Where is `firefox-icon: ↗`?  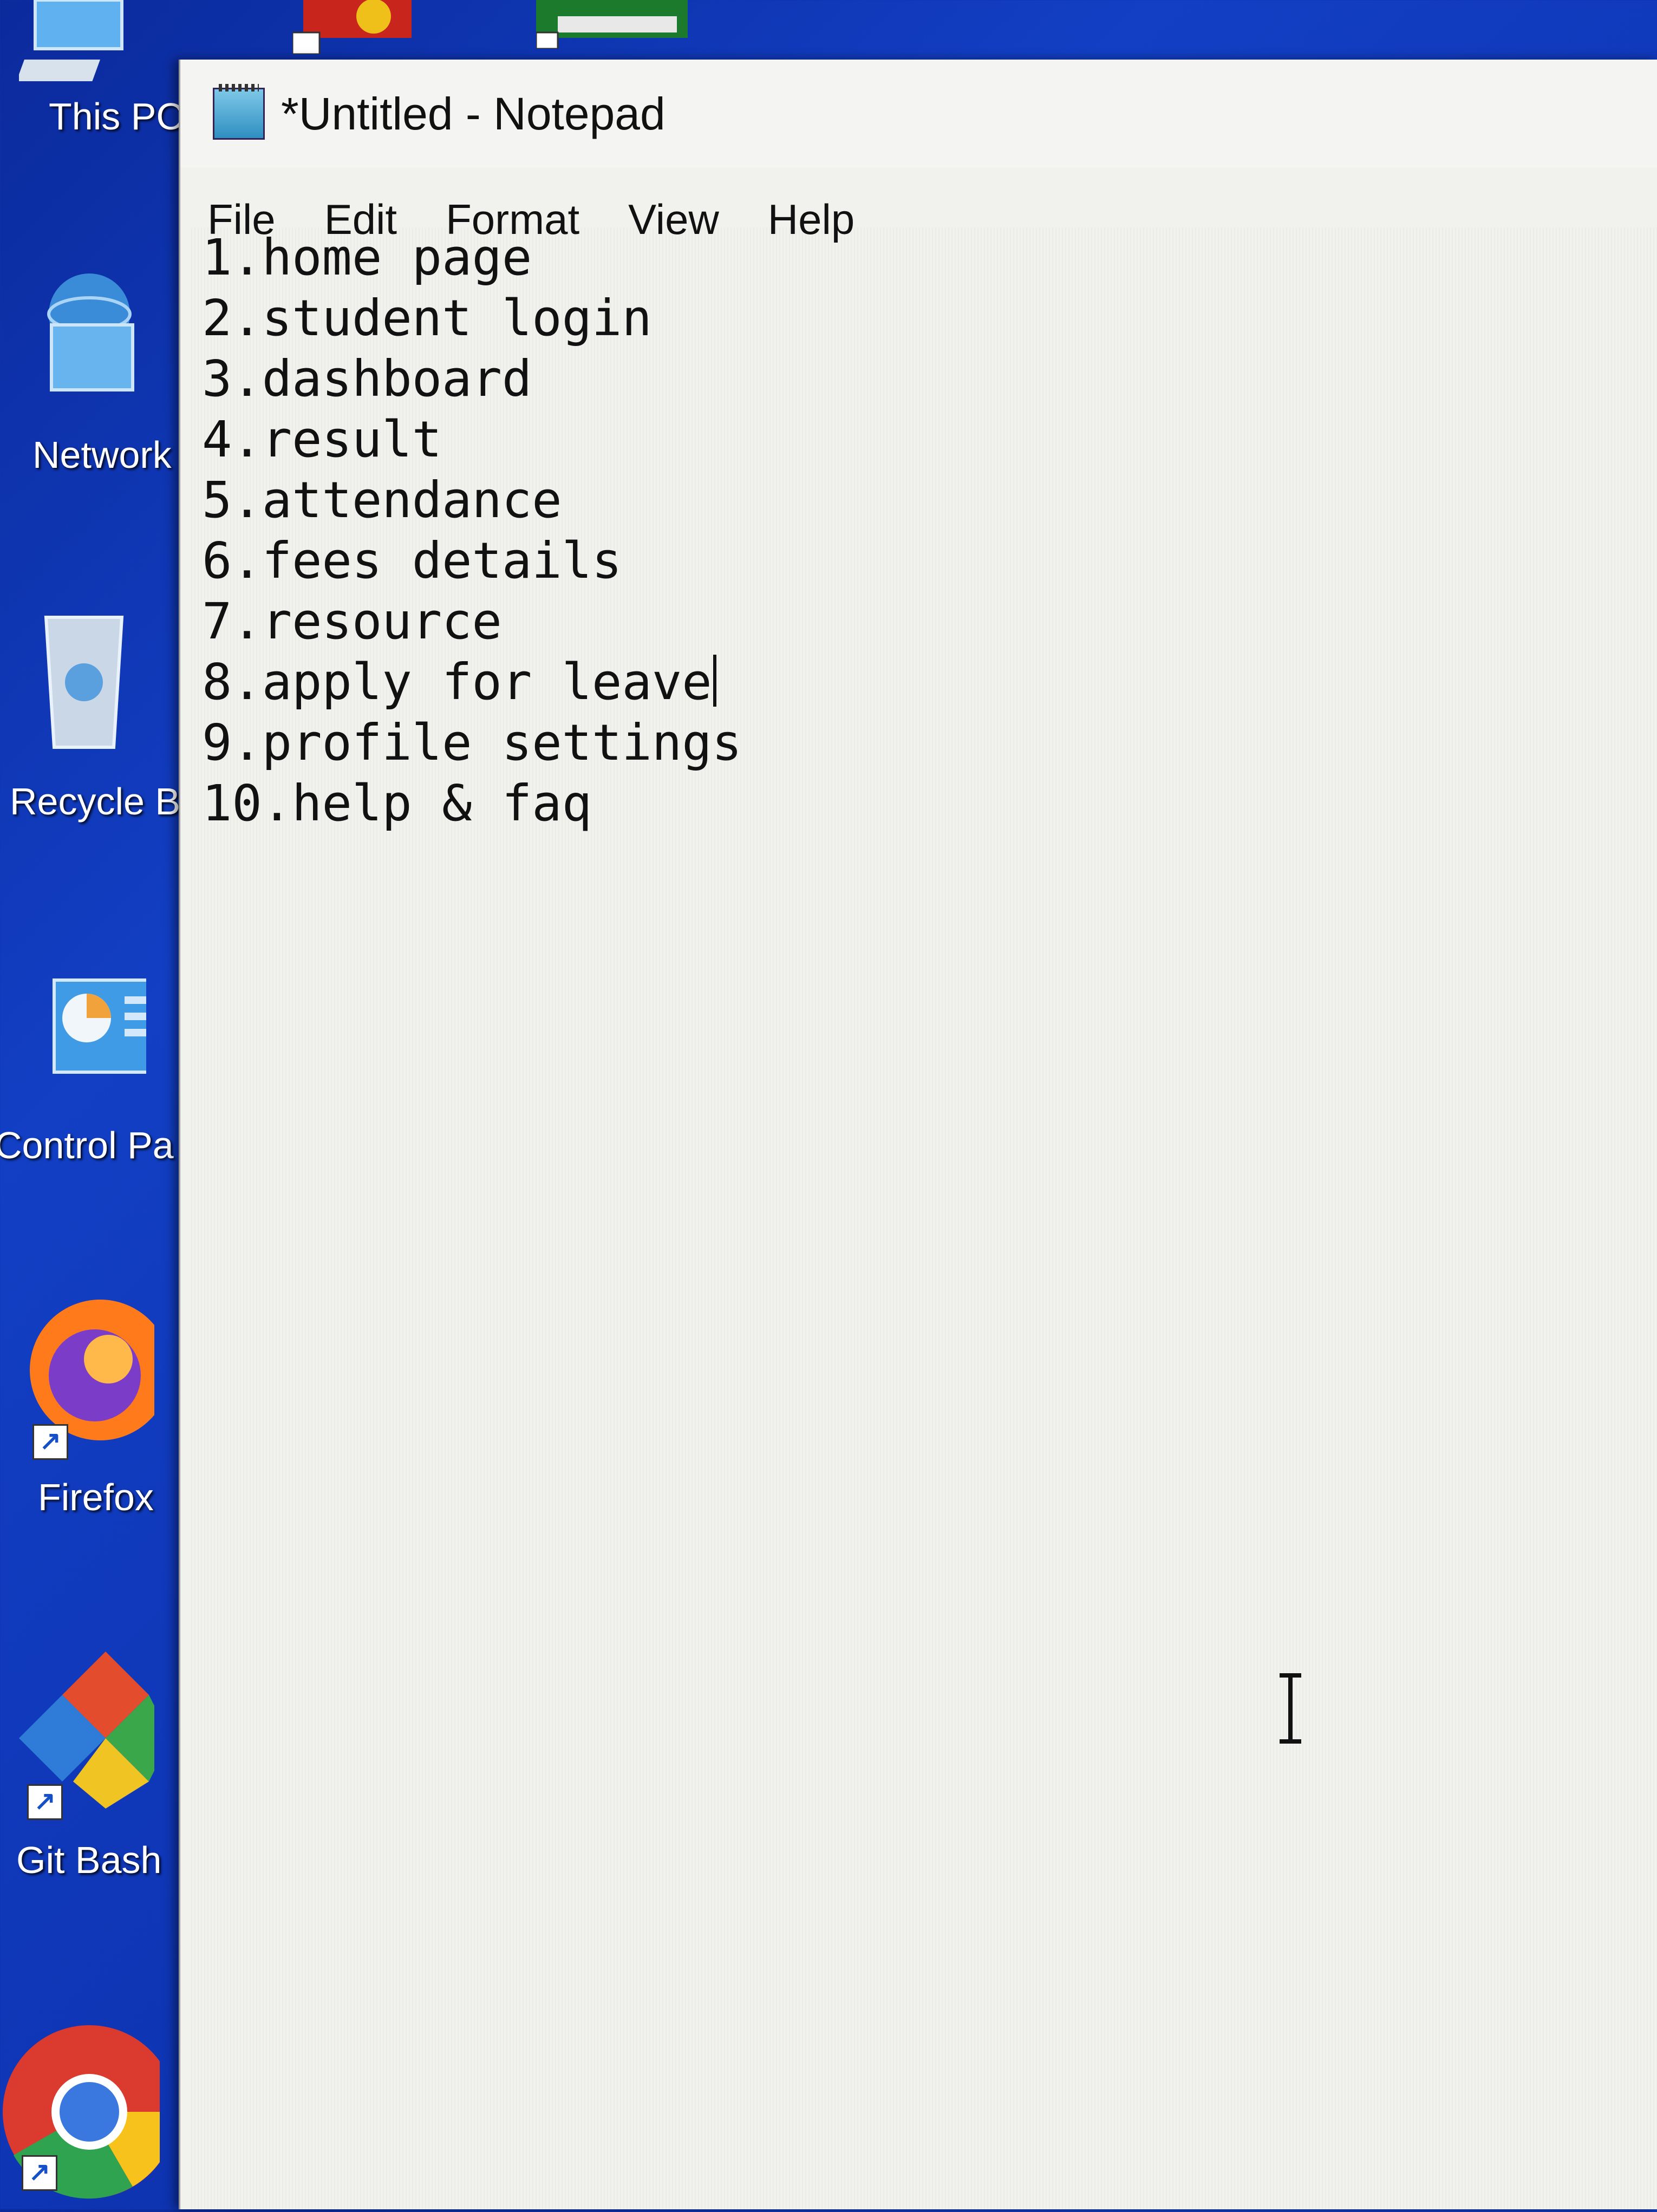 firefox-icon: ↗ is located at coordinates (87, 1374).